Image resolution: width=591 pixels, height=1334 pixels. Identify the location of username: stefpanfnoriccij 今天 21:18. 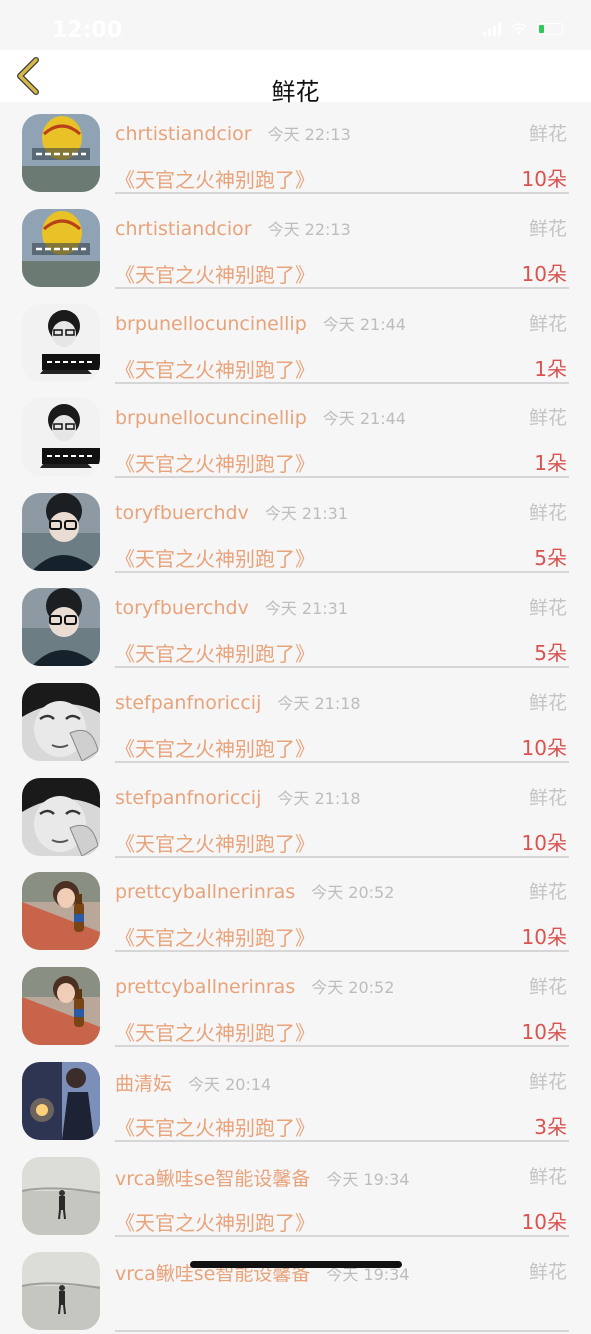
(238, 797).